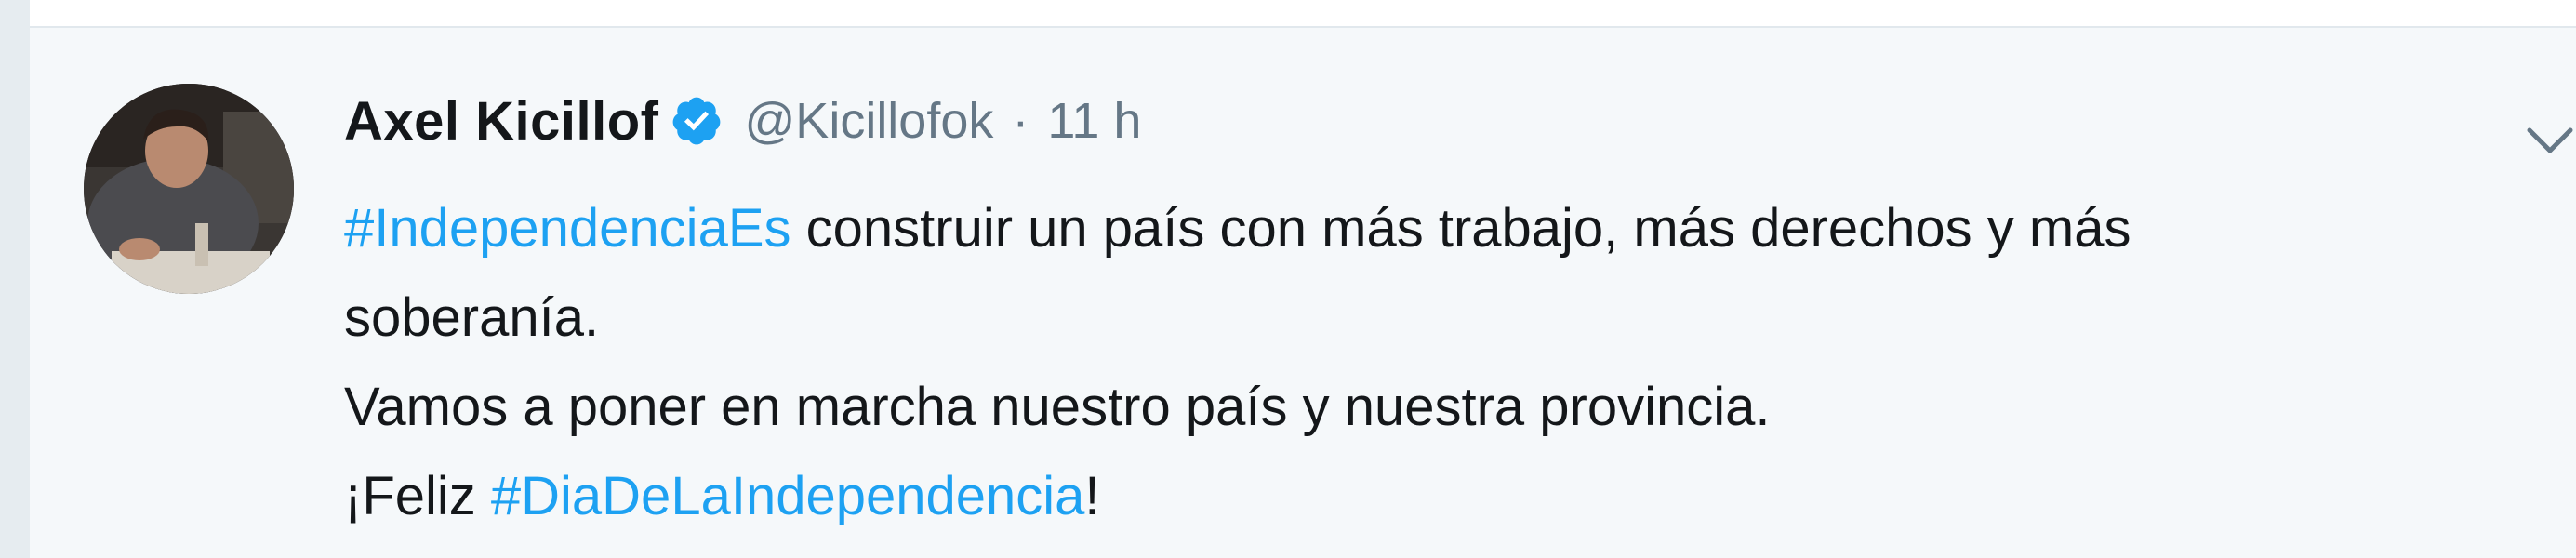 Image resolution: width=2576 pixels, height=558 pixels. I want to click on display-name: Axel Kicillof, so click(501, 121).